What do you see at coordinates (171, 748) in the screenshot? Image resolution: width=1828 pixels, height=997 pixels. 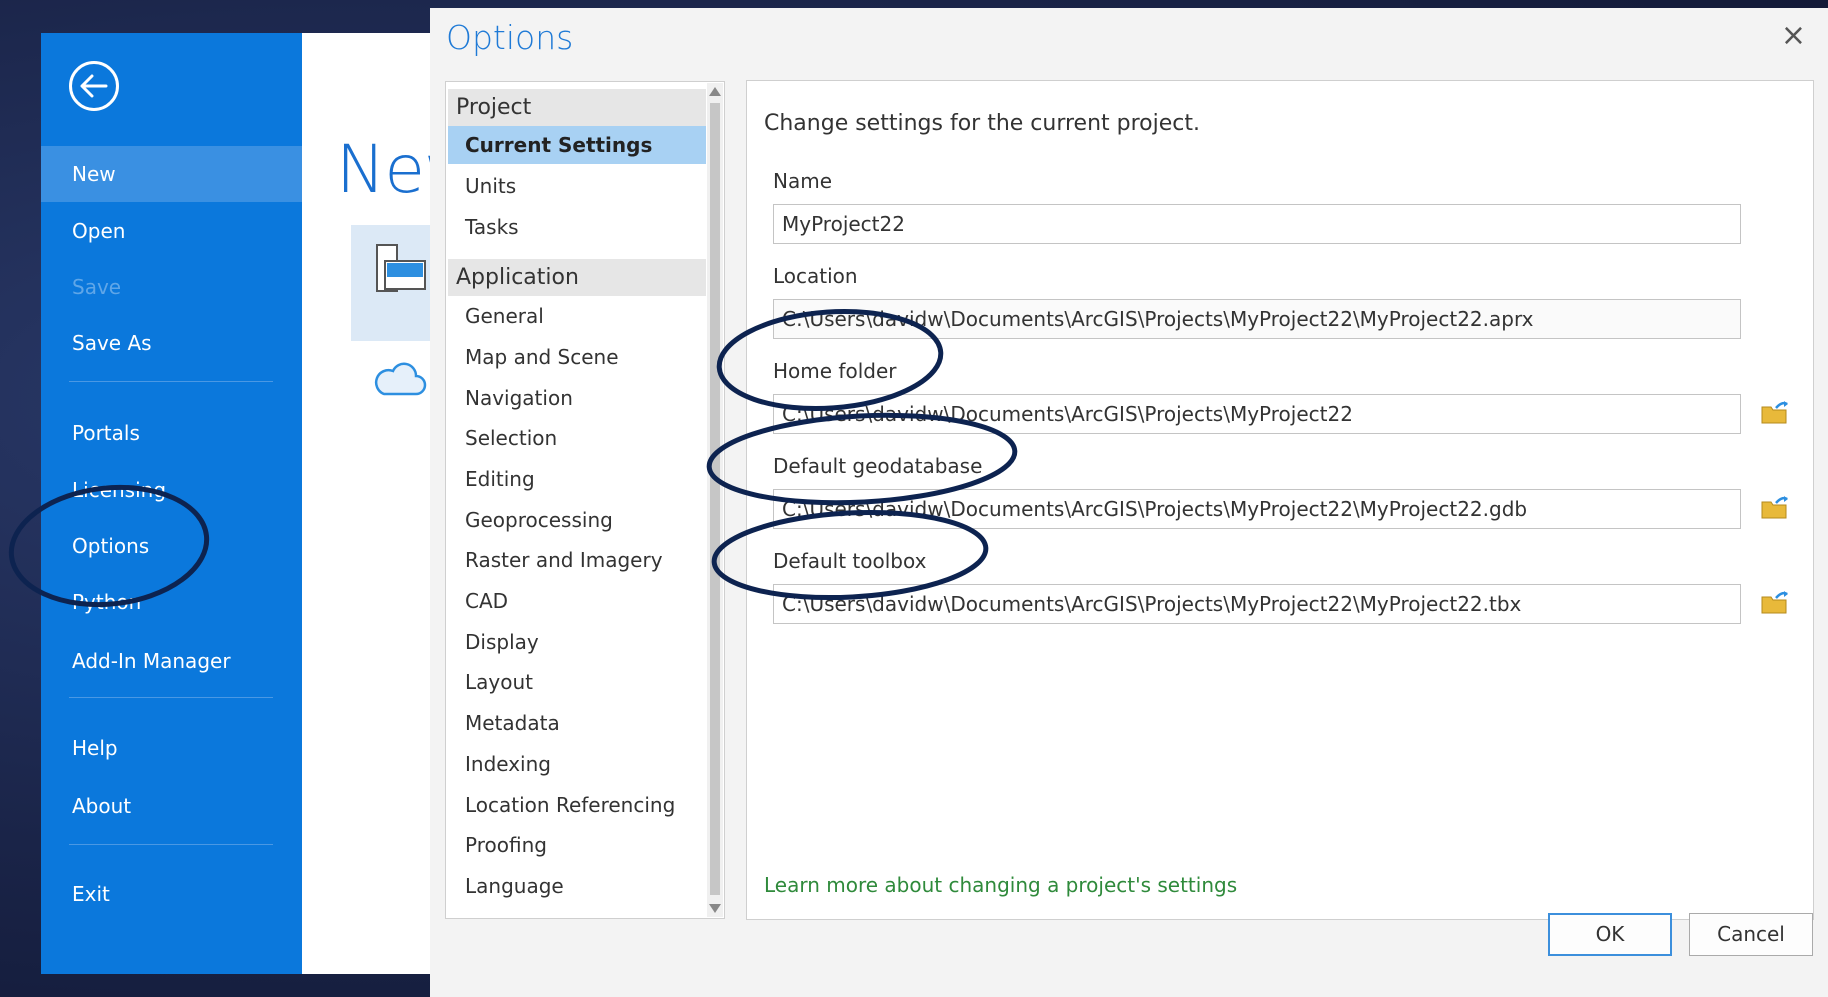 I see `backstage-item-help: Help` at bounding box center [171, 748].